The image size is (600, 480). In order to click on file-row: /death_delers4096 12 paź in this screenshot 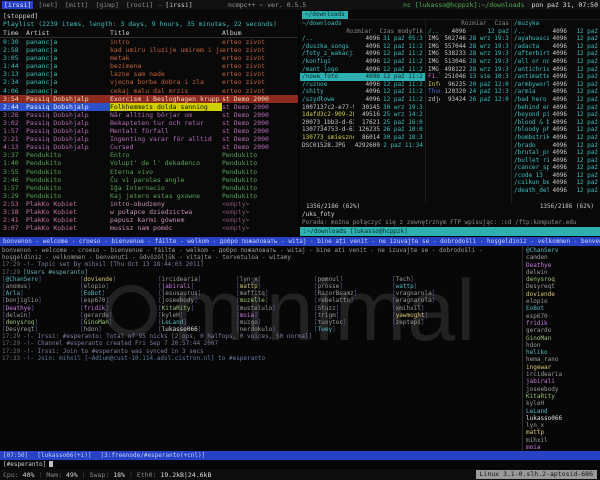, I will do `click(556, 191)`.